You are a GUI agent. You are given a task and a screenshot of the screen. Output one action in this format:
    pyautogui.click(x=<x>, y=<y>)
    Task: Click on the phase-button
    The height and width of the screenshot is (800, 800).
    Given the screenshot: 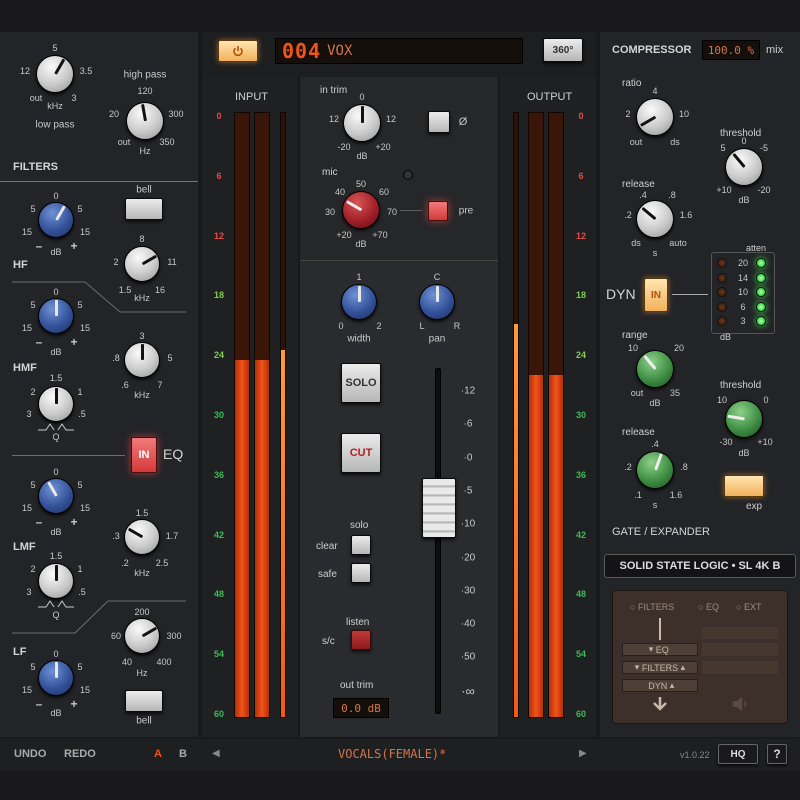 What is the action you would take?
    pyautogui.click(x=439, y=122)
    